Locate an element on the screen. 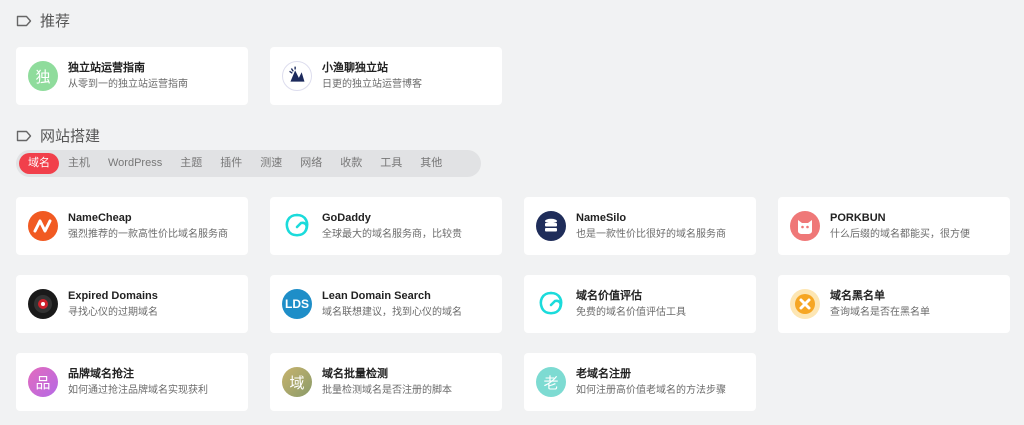  section-title-recommend: 推荐 is located at coordinates (43, 20).